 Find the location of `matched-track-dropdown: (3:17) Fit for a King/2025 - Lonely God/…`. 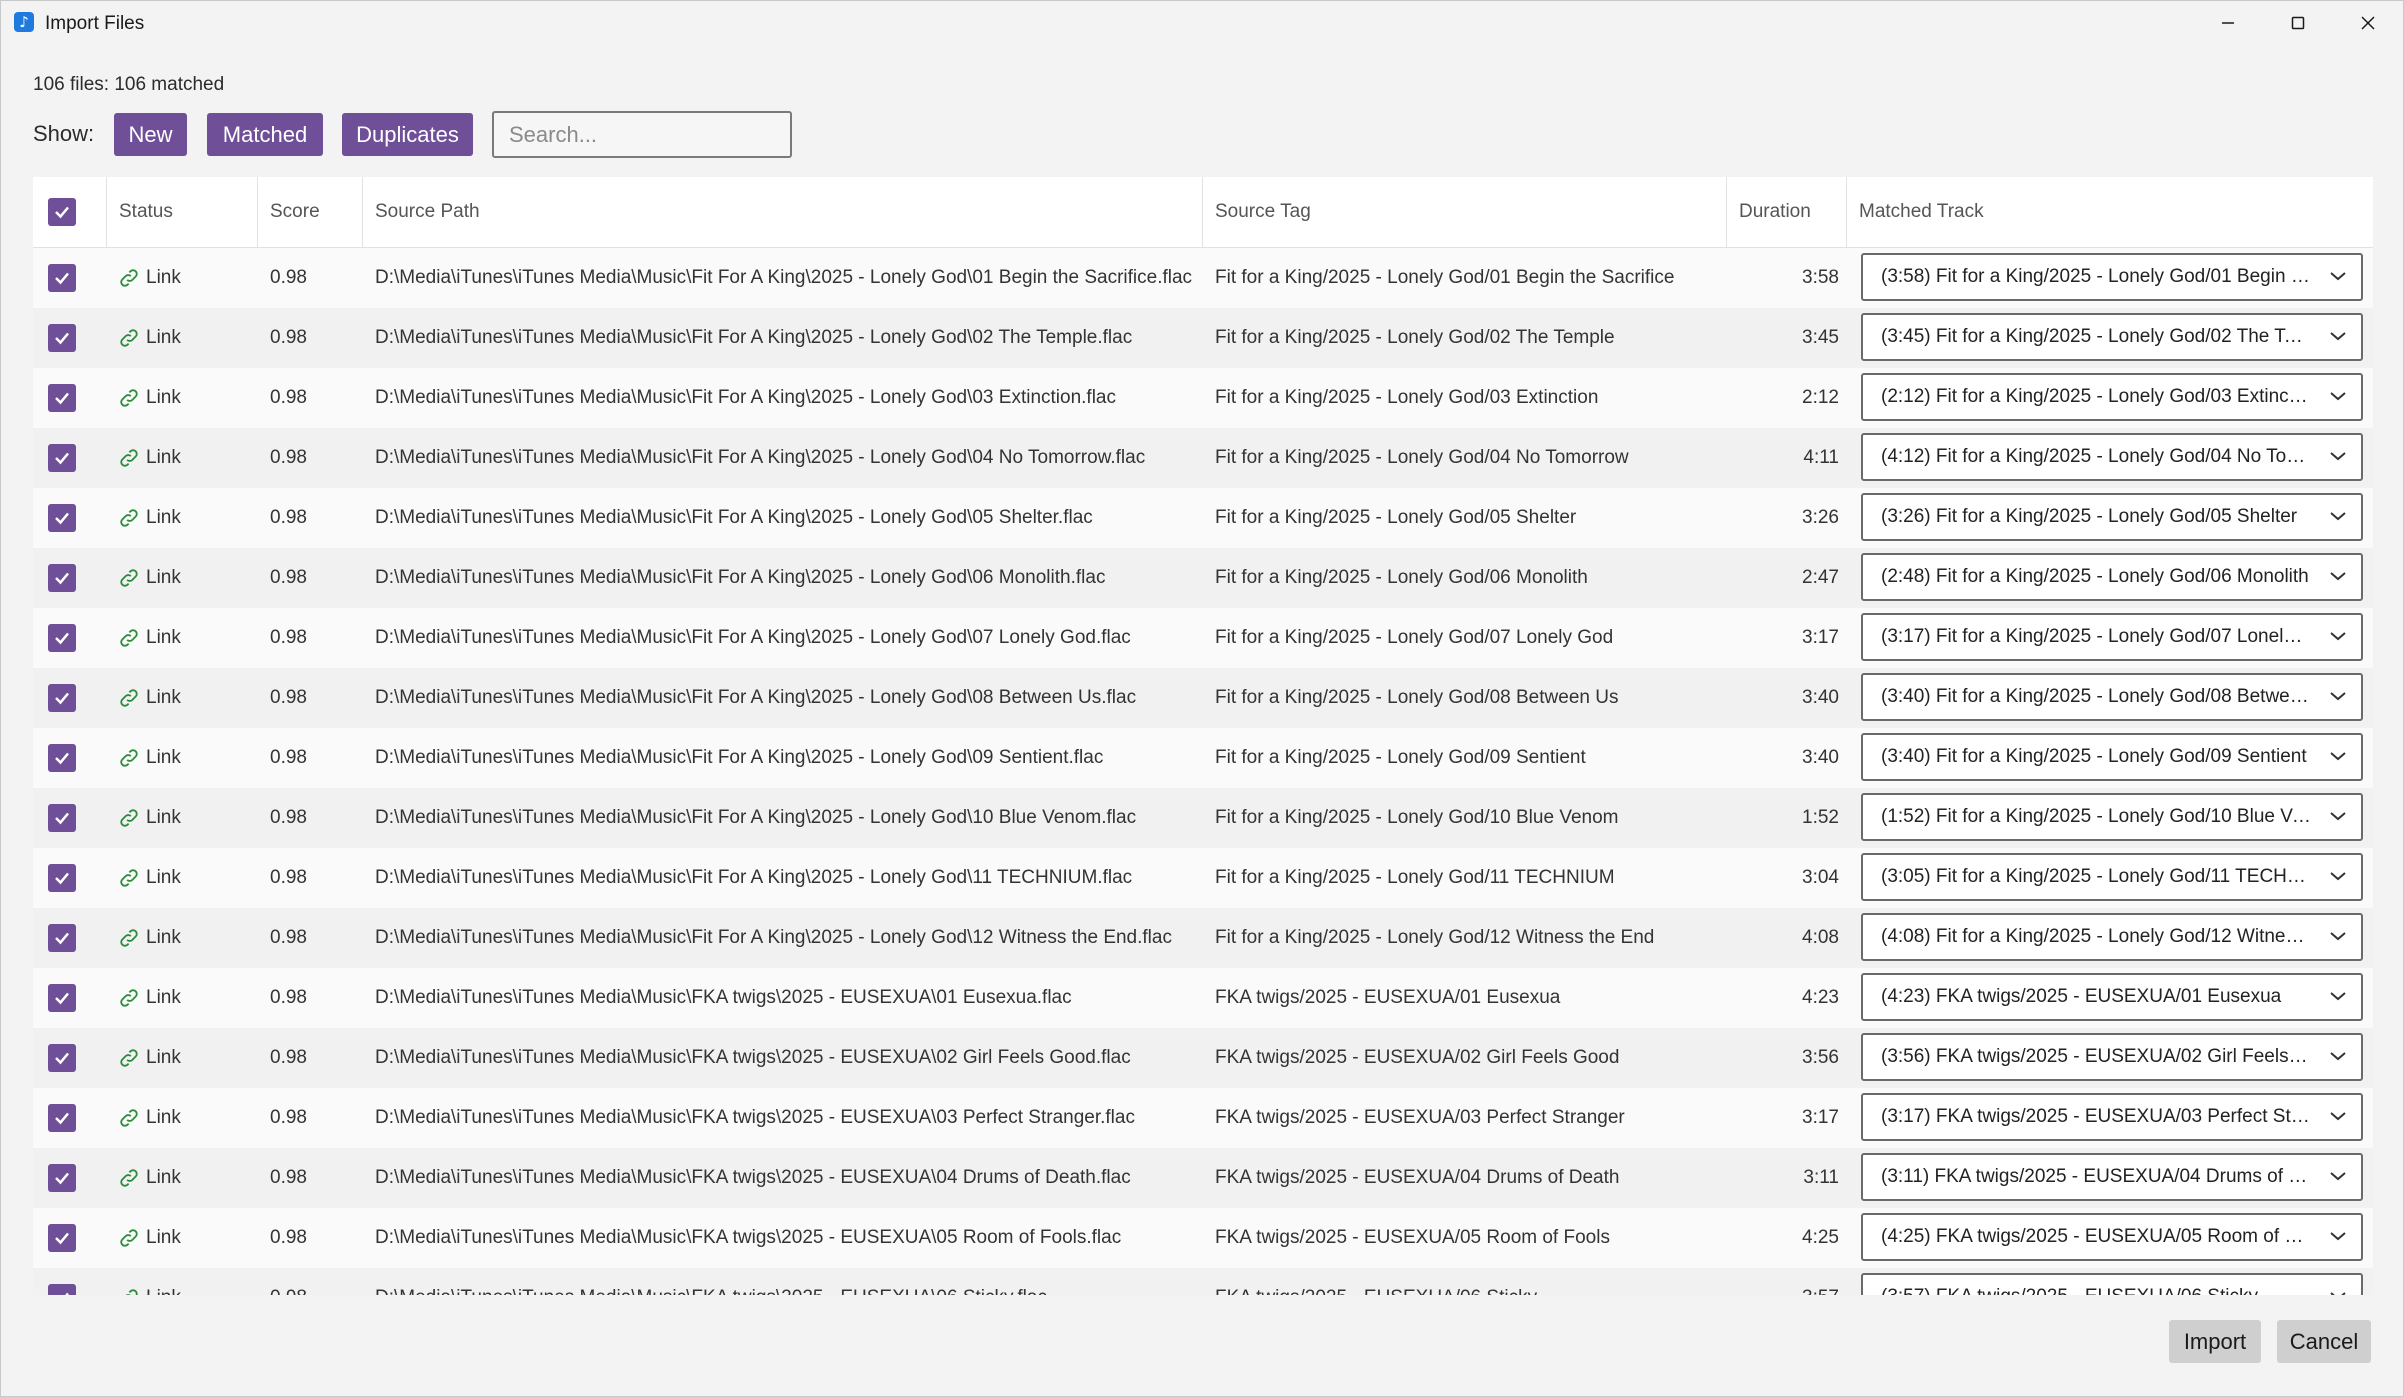

matched-track-dropdown: (3:17) Fit for a King/2025 - Lonely God/… is located at coordinates (2112, 637).